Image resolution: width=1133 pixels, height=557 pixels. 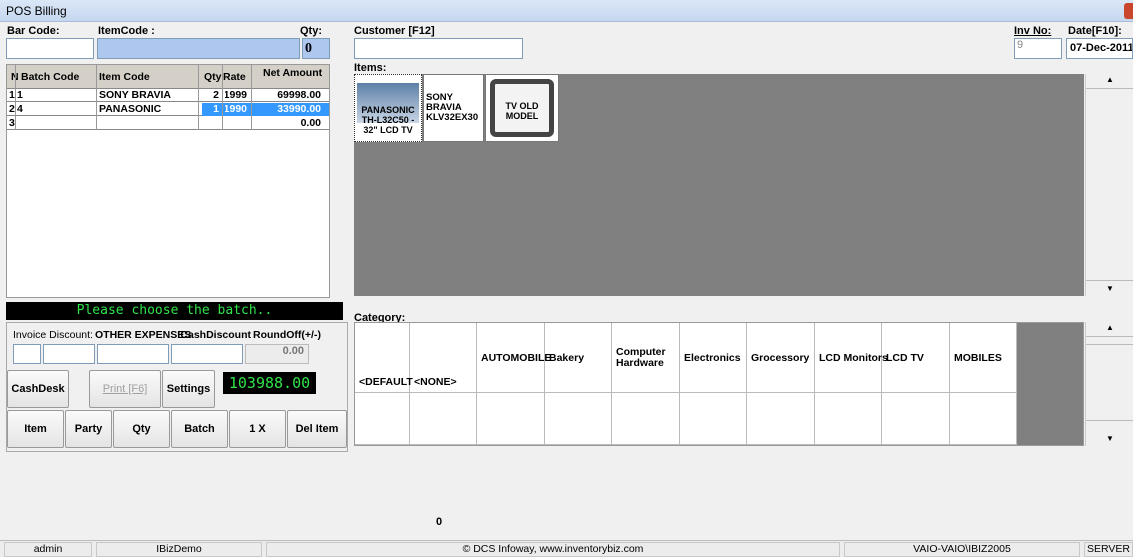 I want to click on category-default: <DEFAULT, so click(x=384, y=358).